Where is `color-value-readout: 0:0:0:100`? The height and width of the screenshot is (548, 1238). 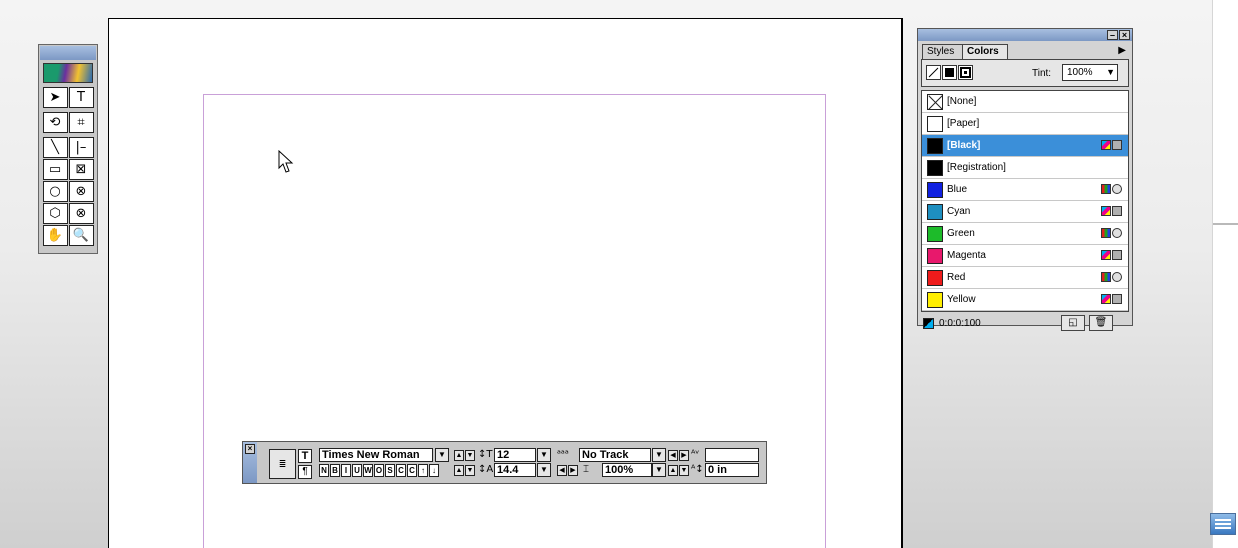
color-value-readout: 0:0:0:100 is located at coordinates (960, 323).